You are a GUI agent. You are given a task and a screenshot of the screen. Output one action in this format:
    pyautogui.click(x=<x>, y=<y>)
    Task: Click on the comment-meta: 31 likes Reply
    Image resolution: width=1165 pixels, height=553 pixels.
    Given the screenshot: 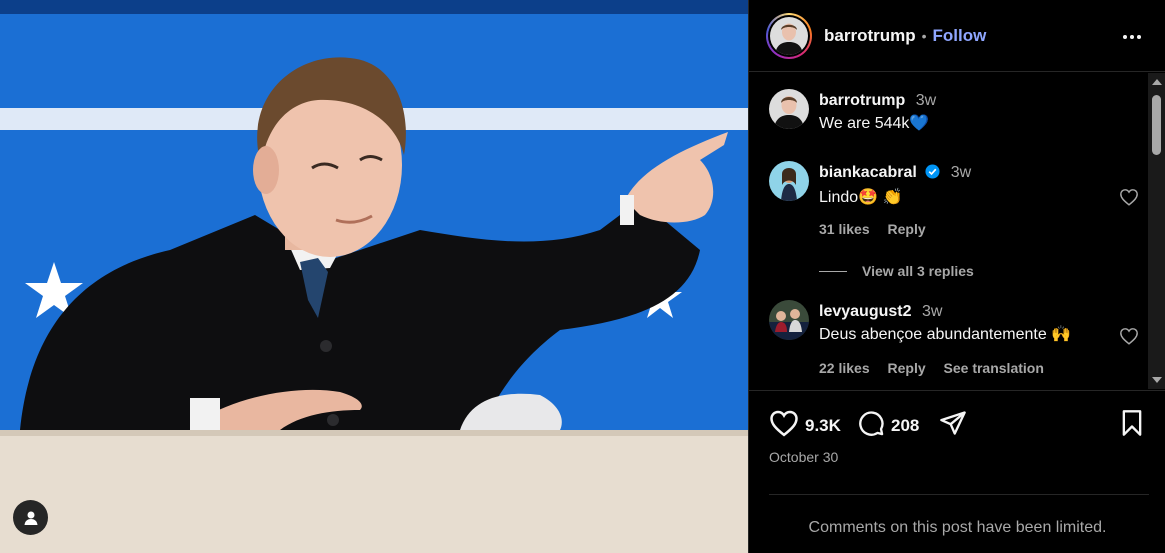 What is the action you would take?
    pyautogui.click(x=879, y=229)
    